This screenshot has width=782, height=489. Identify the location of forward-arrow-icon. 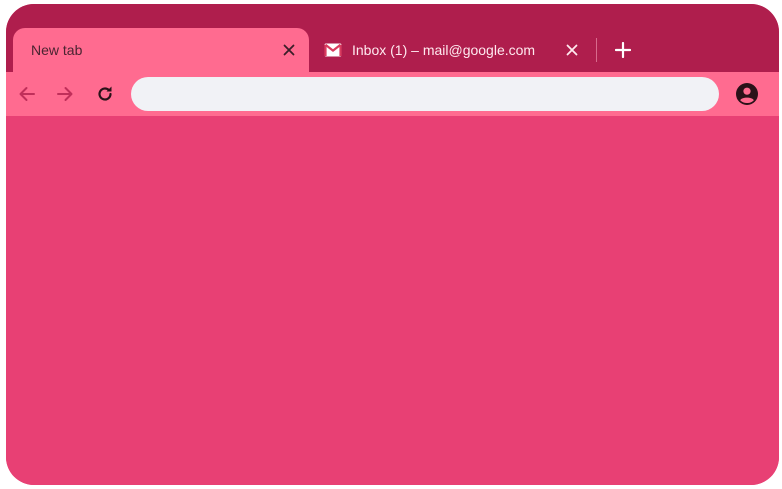
(65, 94).